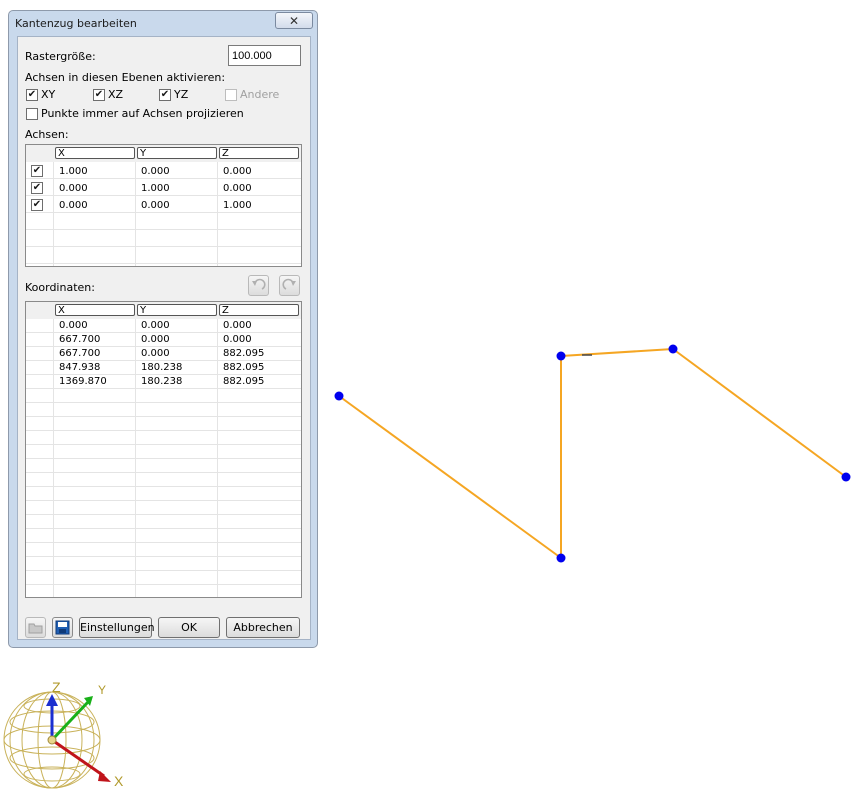 This screenshot has width=857, height=807. I want to click on table-cell: 1369.870, so click(83, 381).